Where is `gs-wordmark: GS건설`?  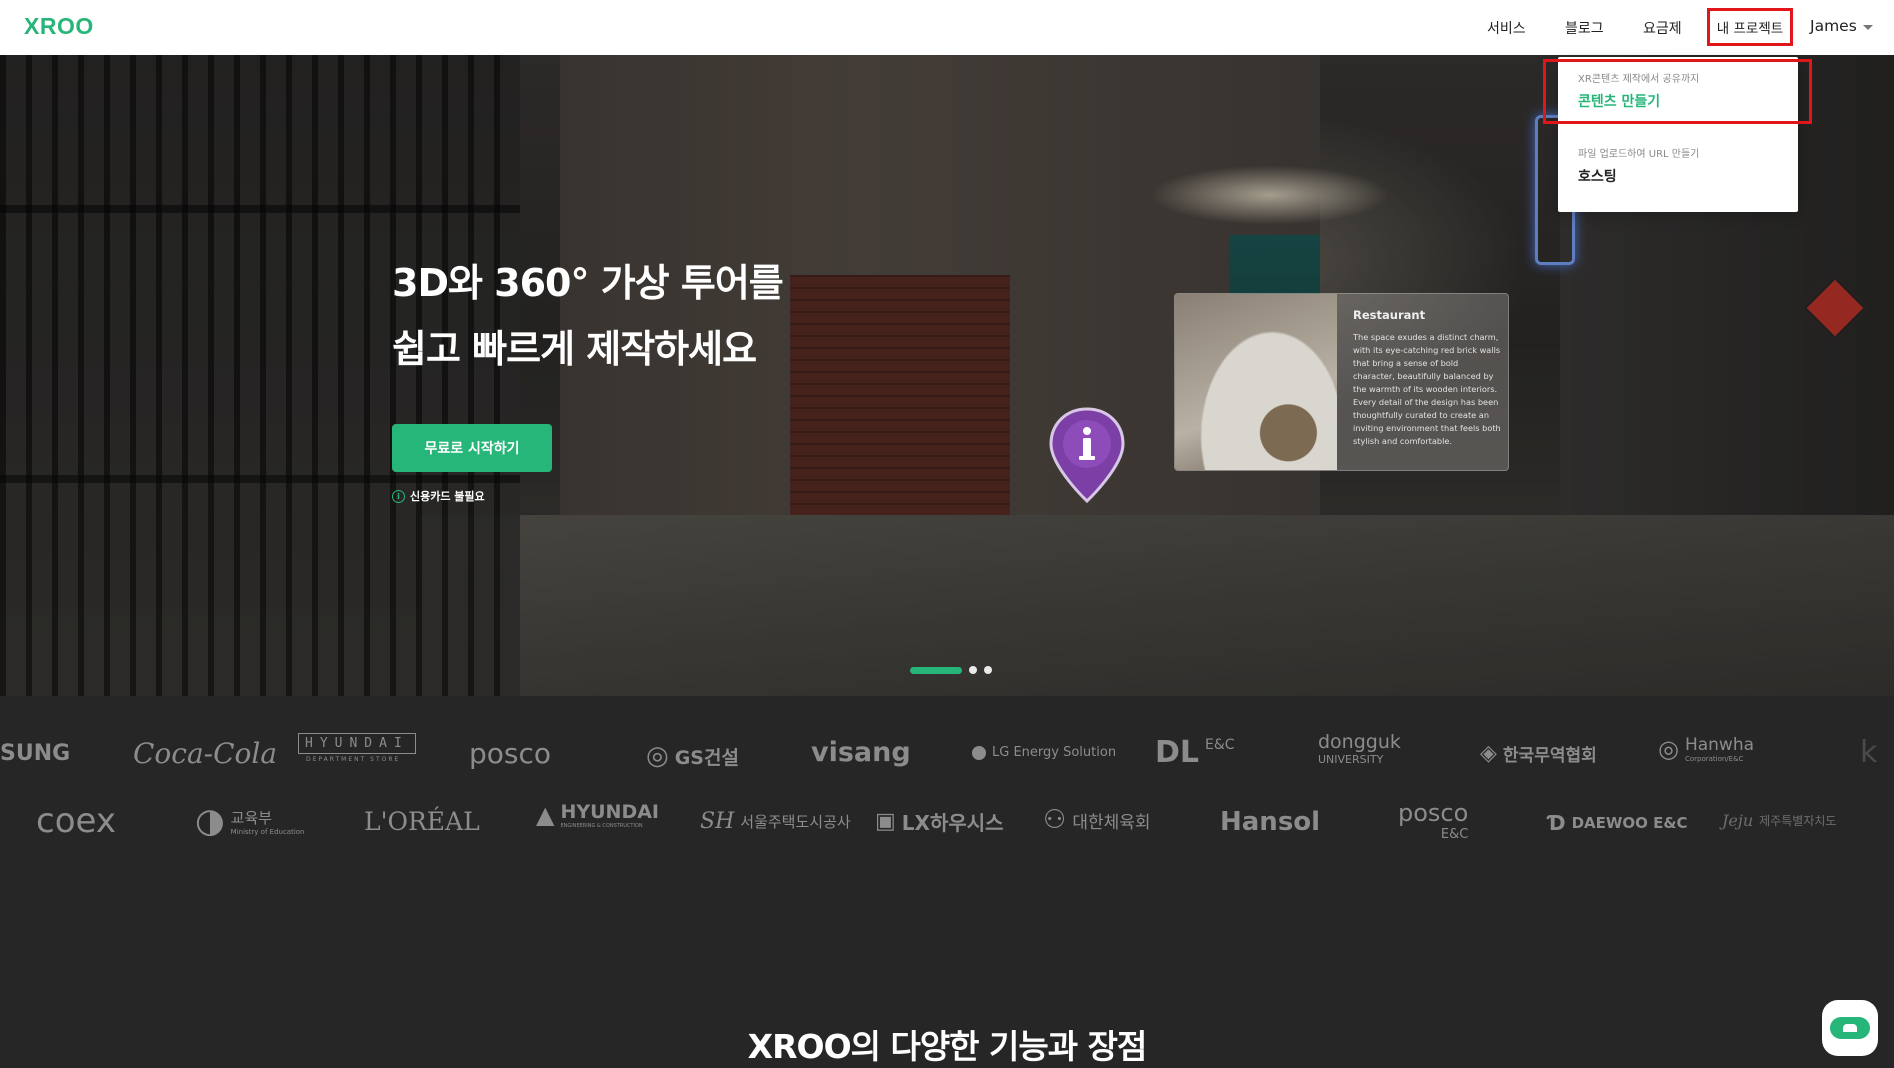
gs-wordmark: GS건설 is located at coordinates (706, 757).